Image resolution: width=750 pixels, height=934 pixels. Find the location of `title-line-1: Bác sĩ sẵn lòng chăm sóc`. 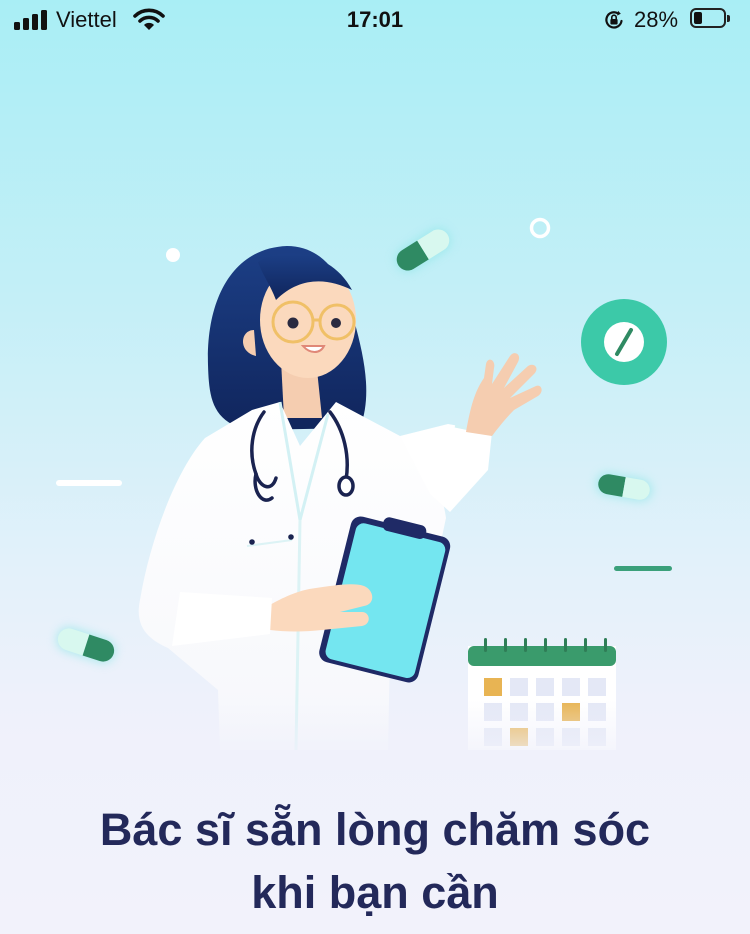

title-line-1: Bác sĩ sẵn lòng chăm sóc is located at coordinates (375, 829).